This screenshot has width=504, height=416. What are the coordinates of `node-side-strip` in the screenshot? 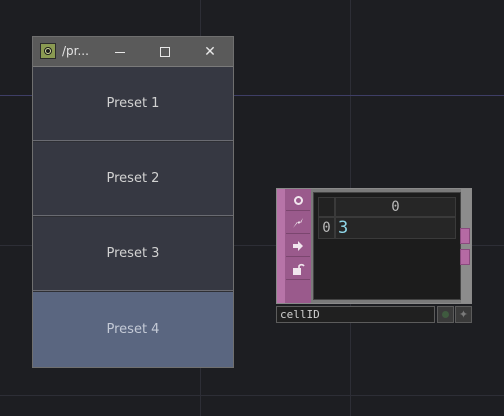 It's located at (466, 246).